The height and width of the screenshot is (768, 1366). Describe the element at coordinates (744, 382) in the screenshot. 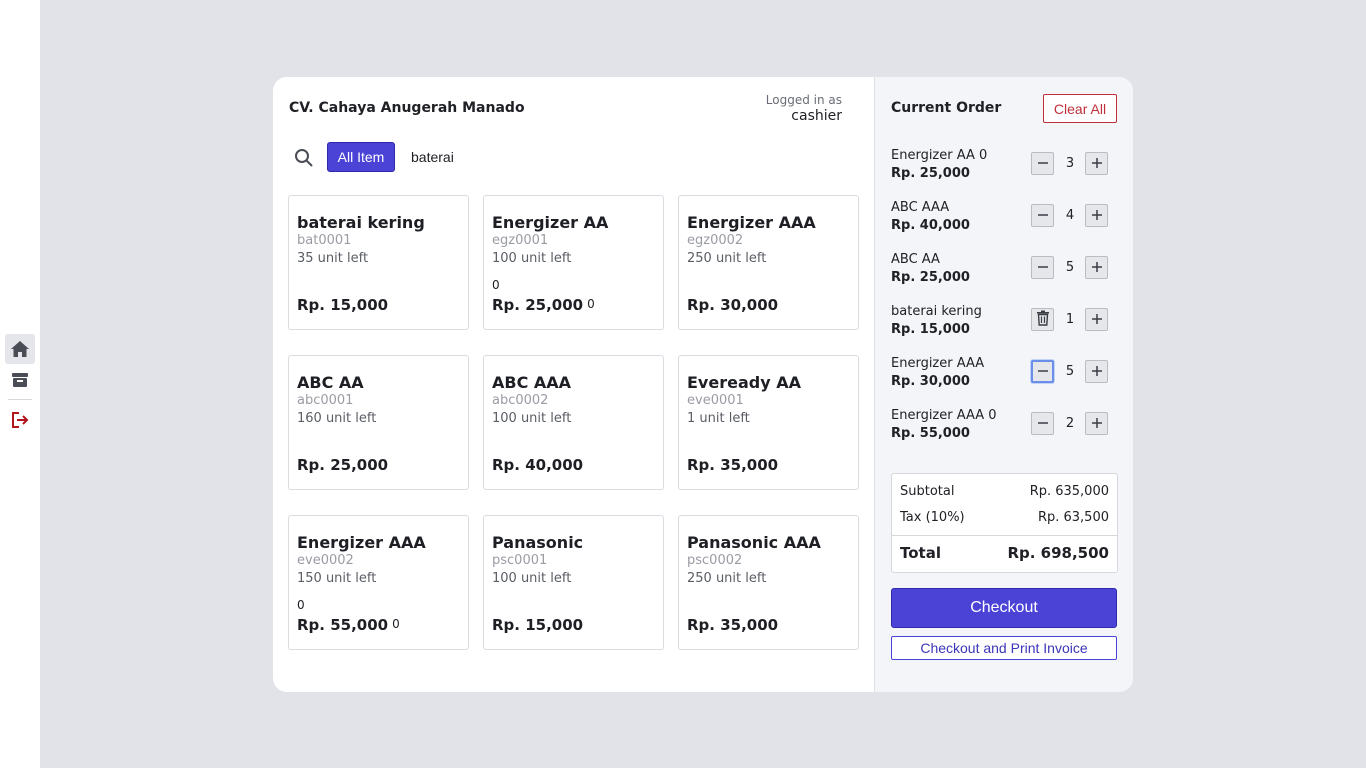

I see `product-name: Eveready AA` at that location.